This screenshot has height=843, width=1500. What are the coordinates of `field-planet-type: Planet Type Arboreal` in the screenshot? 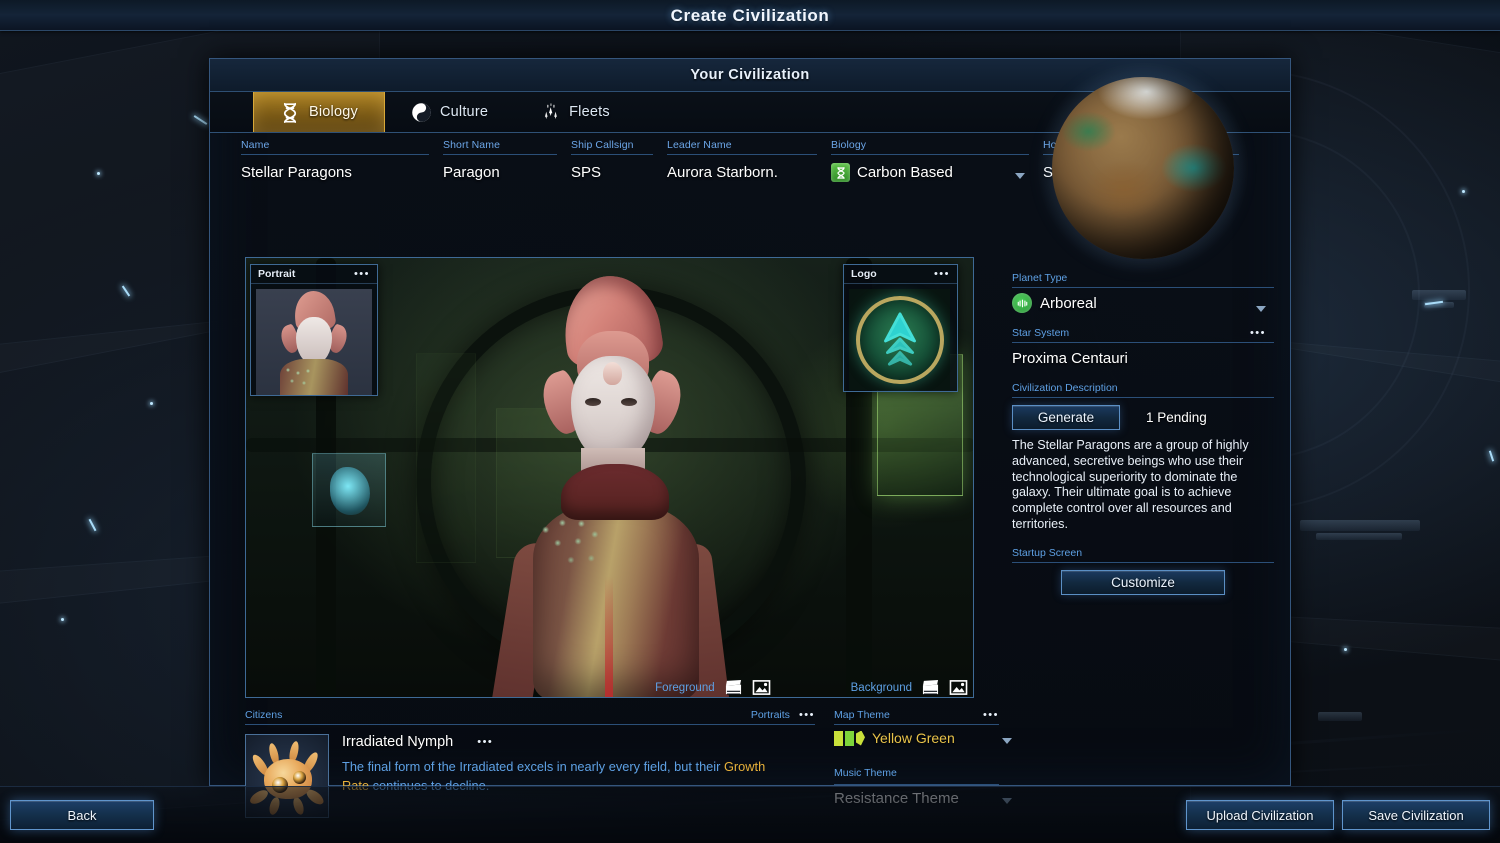 It's located at (1143, 295).